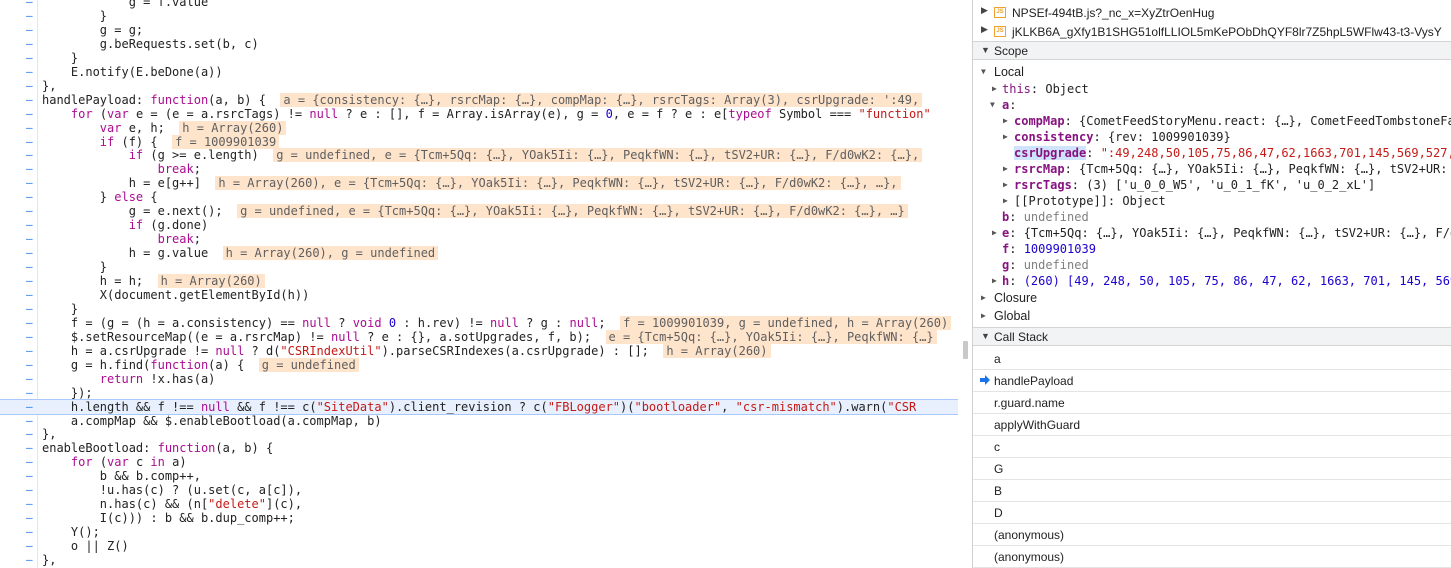 The height and width of the screenshot is (568, 1451). What do you see at coordinates (999, 469) in the screenshot?
I see `frame-name: G` at bounding box center [999, 469].